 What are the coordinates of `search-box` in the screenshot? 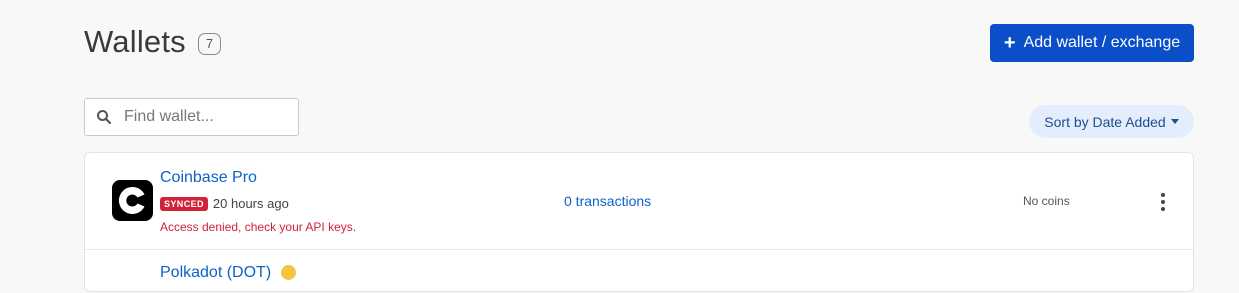 It's located at (191, 117).